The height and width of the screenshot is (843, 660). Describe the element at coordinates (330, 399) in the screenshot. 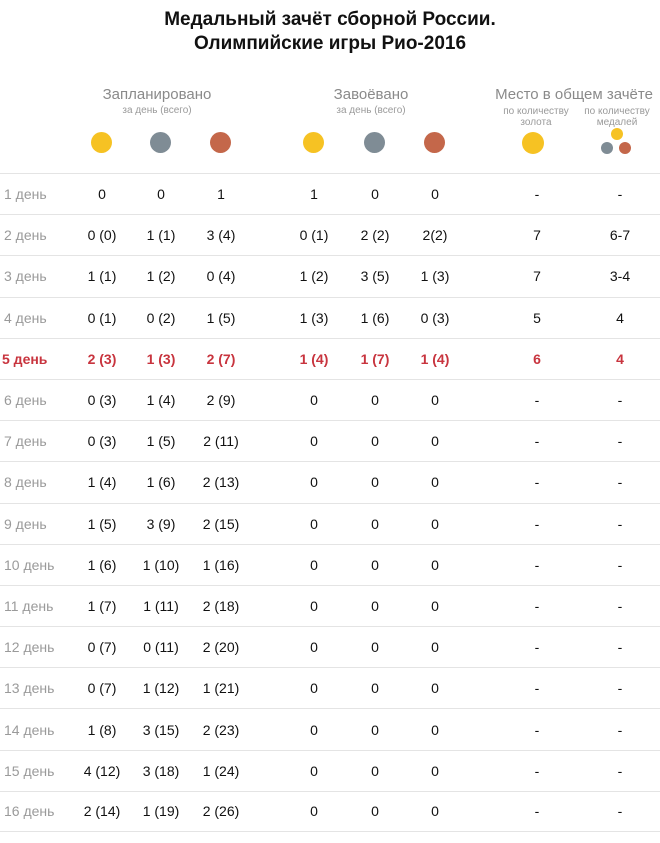

I see `table-row: 6 день 0 (3) 1 (4) 2 (9) 0 0 0 - -` at that location.